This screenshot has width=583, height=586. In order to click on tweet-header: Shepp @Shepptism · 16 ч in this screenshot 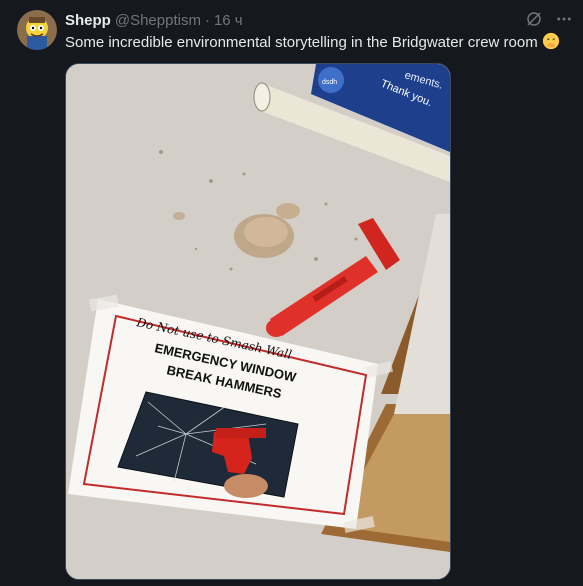, I will do `click(154, 20)`.